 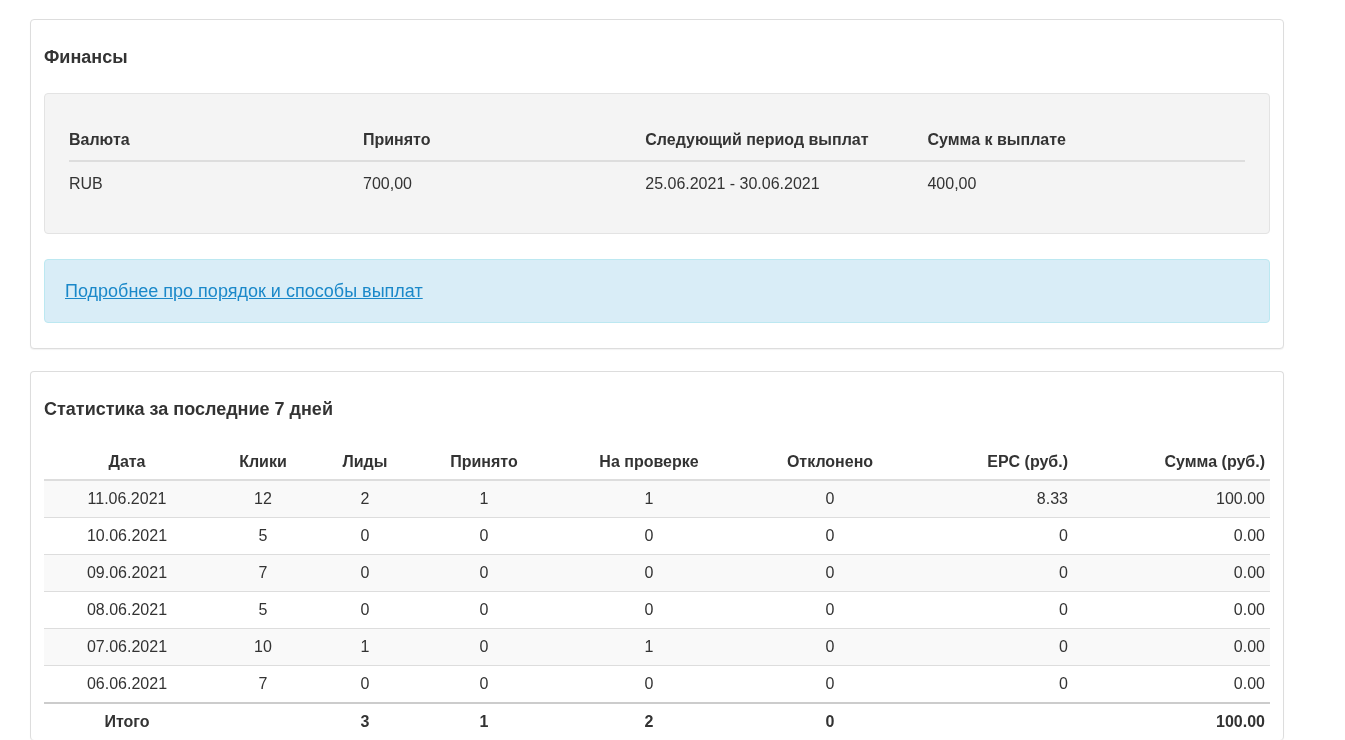 What do you see at coordinates (786, 140) in the screenshot?
I see `column-header: Следующий период выплат` at bounding box center [786, 140].